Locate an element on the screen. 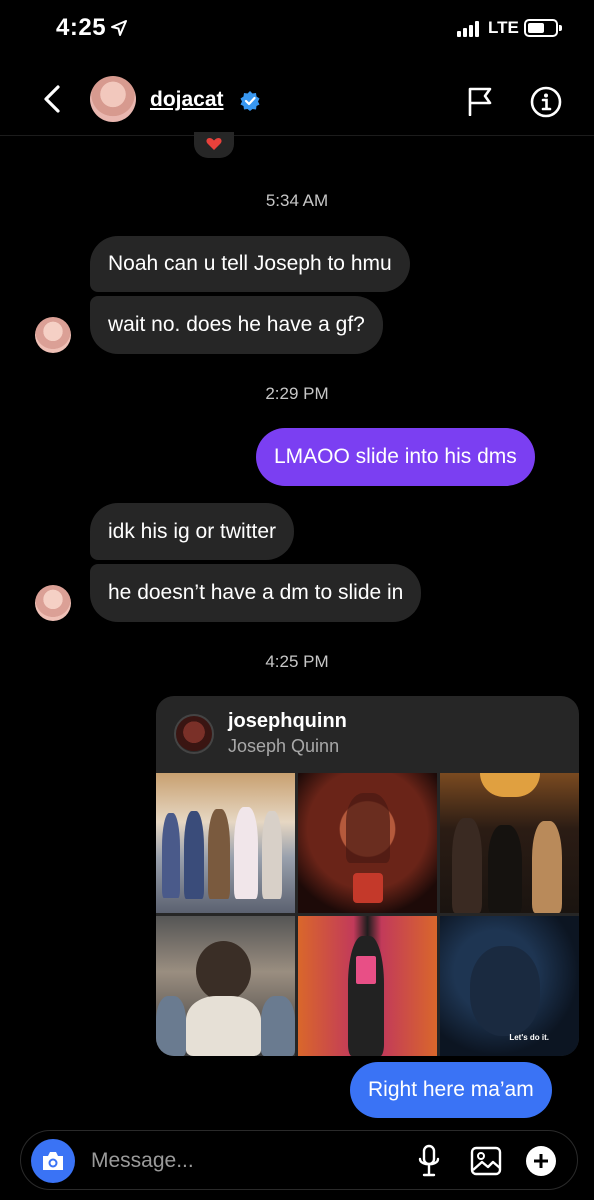 This screenshot has width=594, height=1200. status-time: 4:25 is located at coordinates (81, 27).